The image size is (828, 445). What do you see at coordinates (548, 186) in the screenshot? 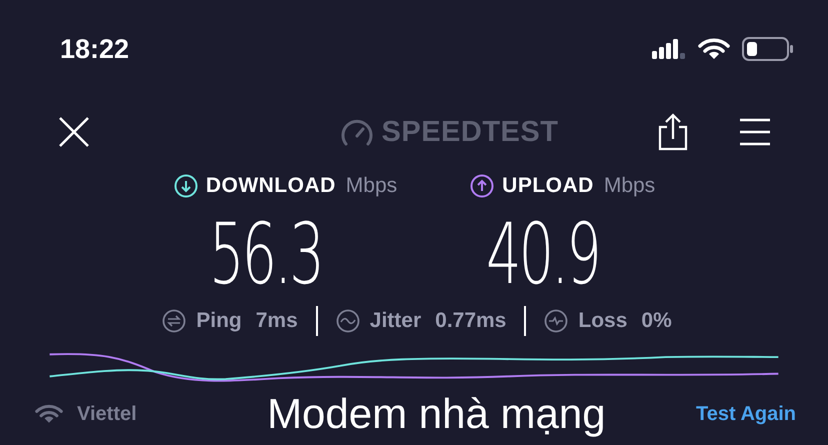
I see `result-label: UPLOAD` at bounding box center [548, 186].